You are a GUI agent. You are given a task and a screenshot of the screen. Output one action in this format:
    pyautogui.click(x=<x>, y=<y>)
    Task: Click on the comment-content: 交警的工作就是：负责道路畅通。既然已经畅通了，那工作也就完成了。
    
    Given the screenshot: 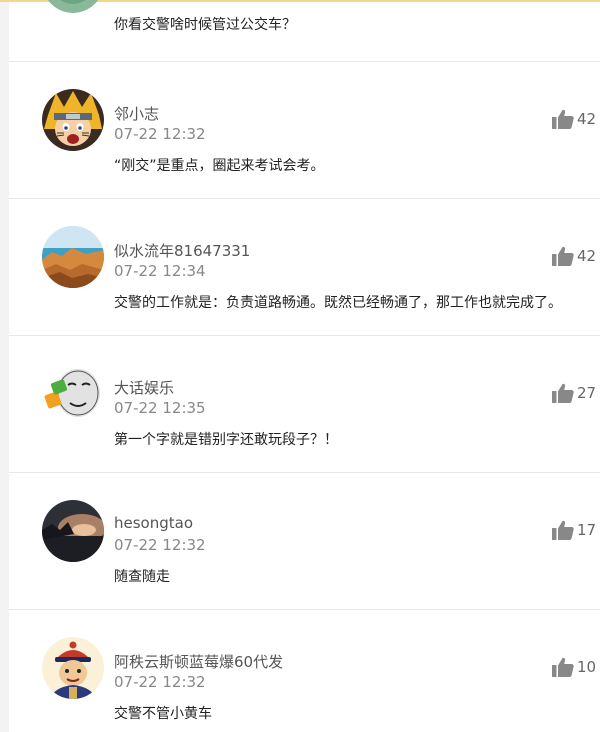 What is the action you would take?
    pyautogui.click(x=338, y=303)
    